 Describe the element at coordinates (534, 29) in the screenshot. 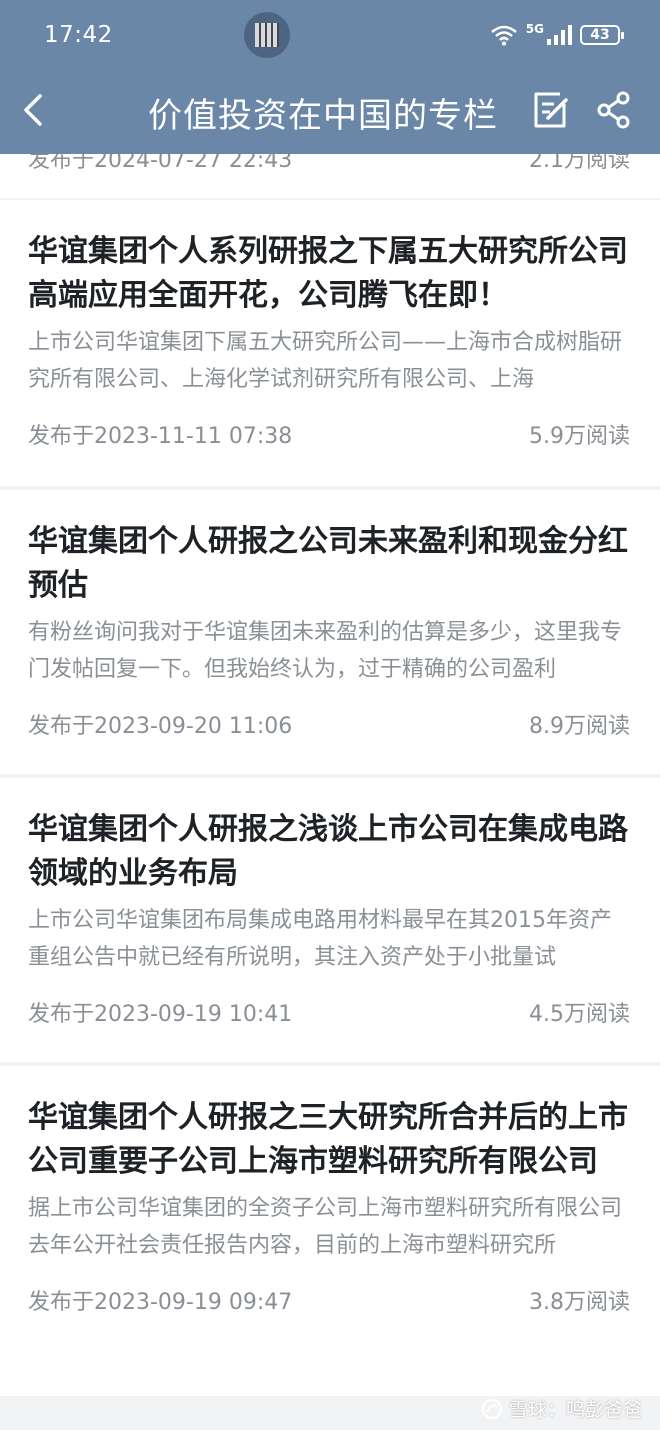

I see `network-type: 5G` at that location.